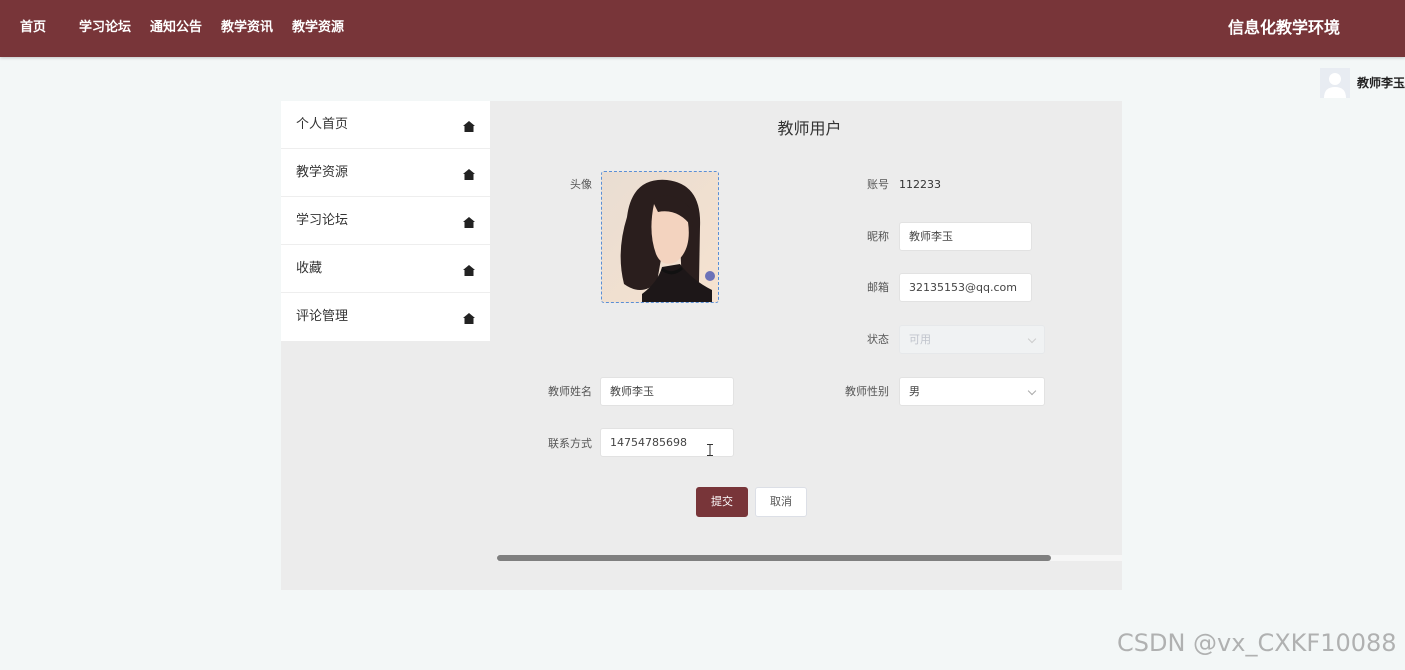  What do you see at coordinates (878, 287) in the screenshot?
I see `email-label: 邮箱` at bounding box center [878, 287].